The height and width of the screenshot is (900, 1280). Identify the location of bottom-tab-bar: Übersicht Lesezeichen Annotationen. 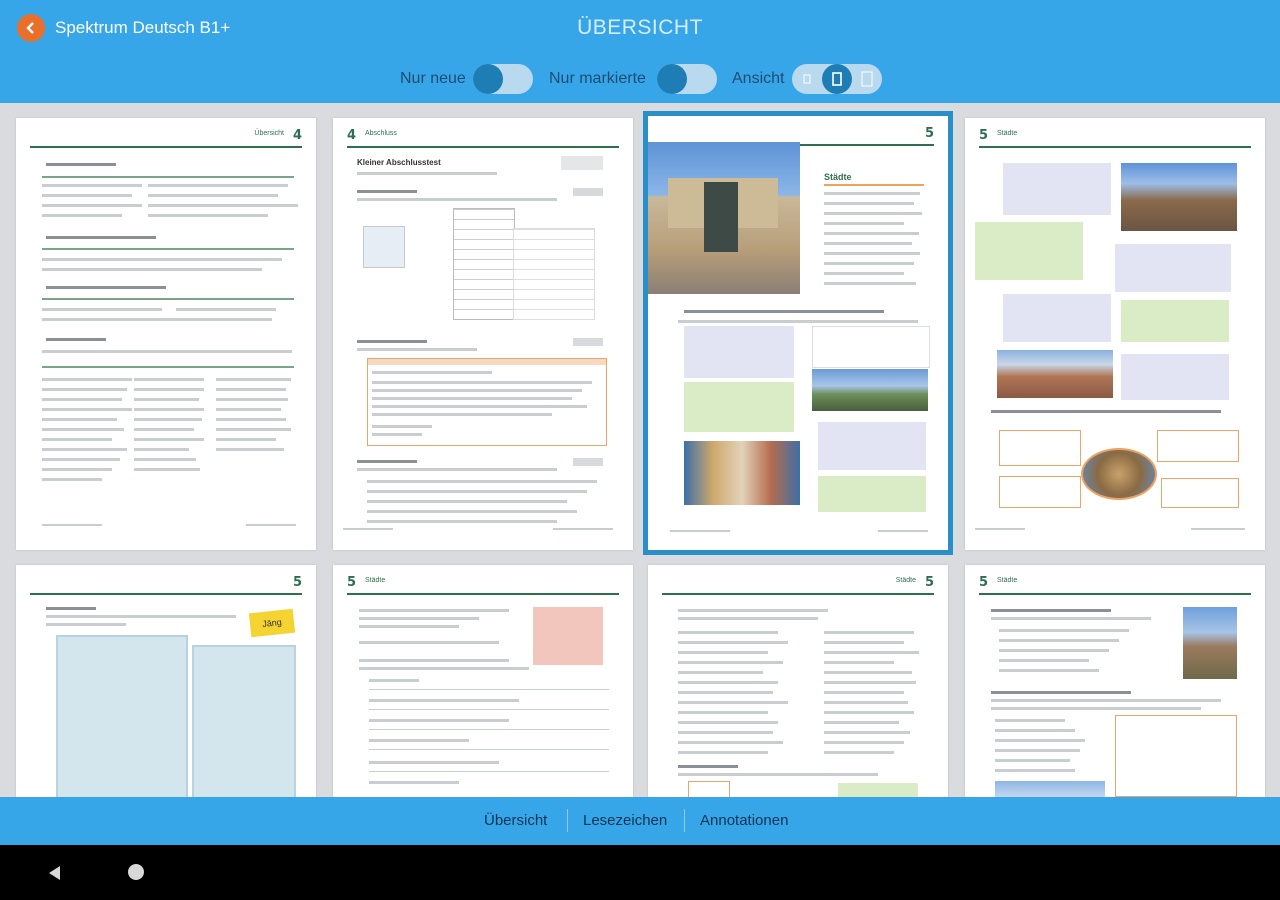
(640, 821).